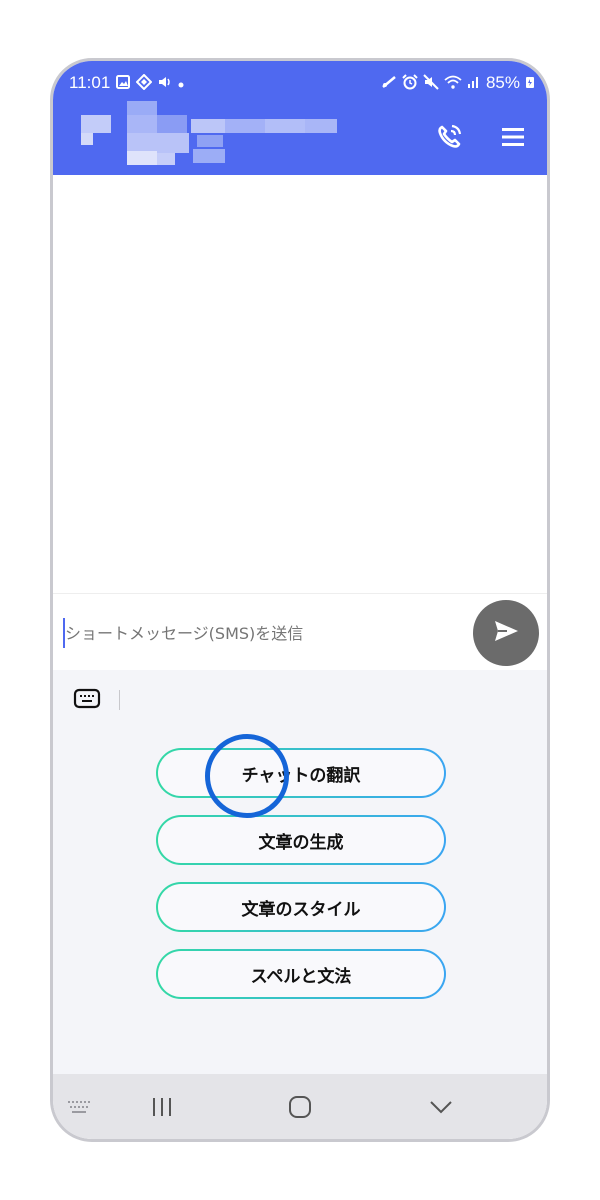 The width and height of the screenshot is (600, 1200). I want to click on status-time: 11:01, so click(90, 82).